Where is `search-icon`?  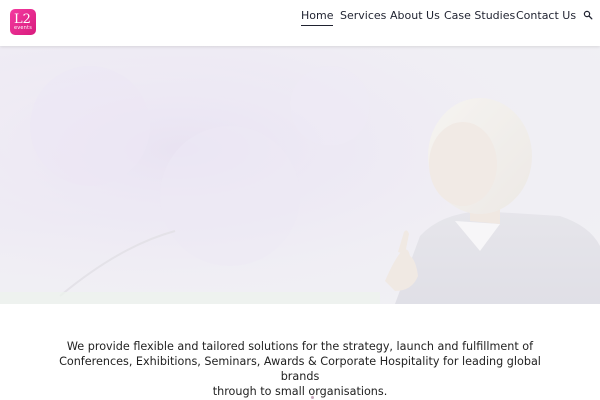
search-icon is located at coordinates (588, 15).